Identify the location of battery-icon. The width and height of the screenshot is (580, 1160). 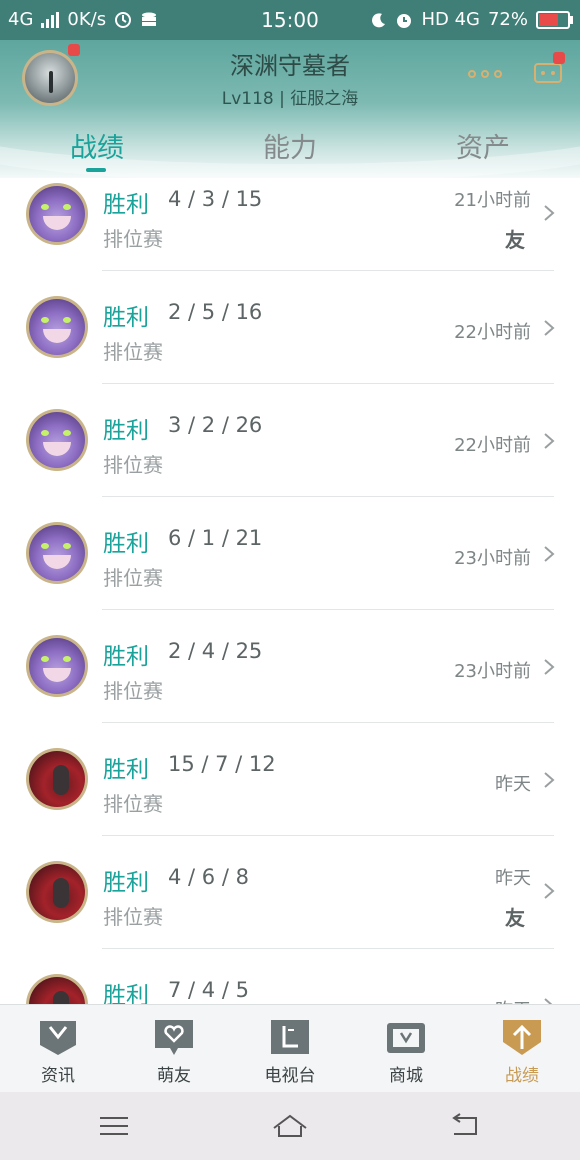
(554, 19).